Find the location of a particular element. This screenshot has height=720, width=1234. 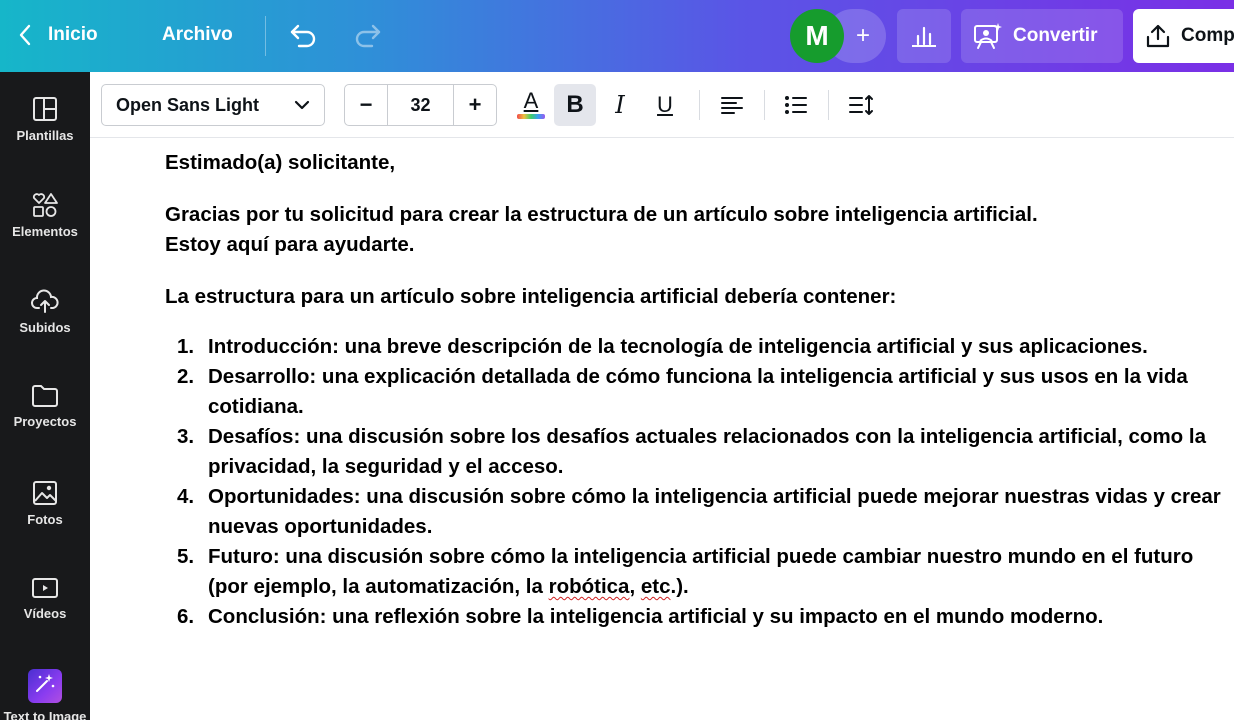

underline-button: U is located at coordinates (665, 105).